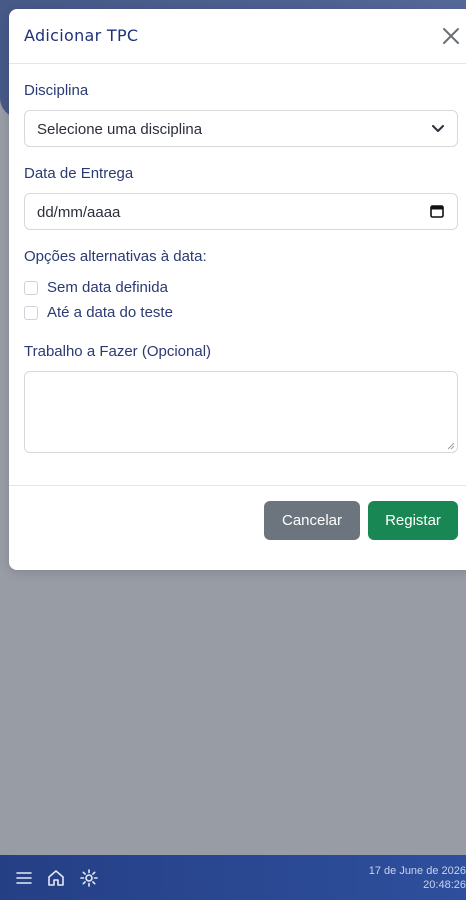  Describe the element at coordinates (56, 878) in the screenshot. I see `home-icon` at that location.